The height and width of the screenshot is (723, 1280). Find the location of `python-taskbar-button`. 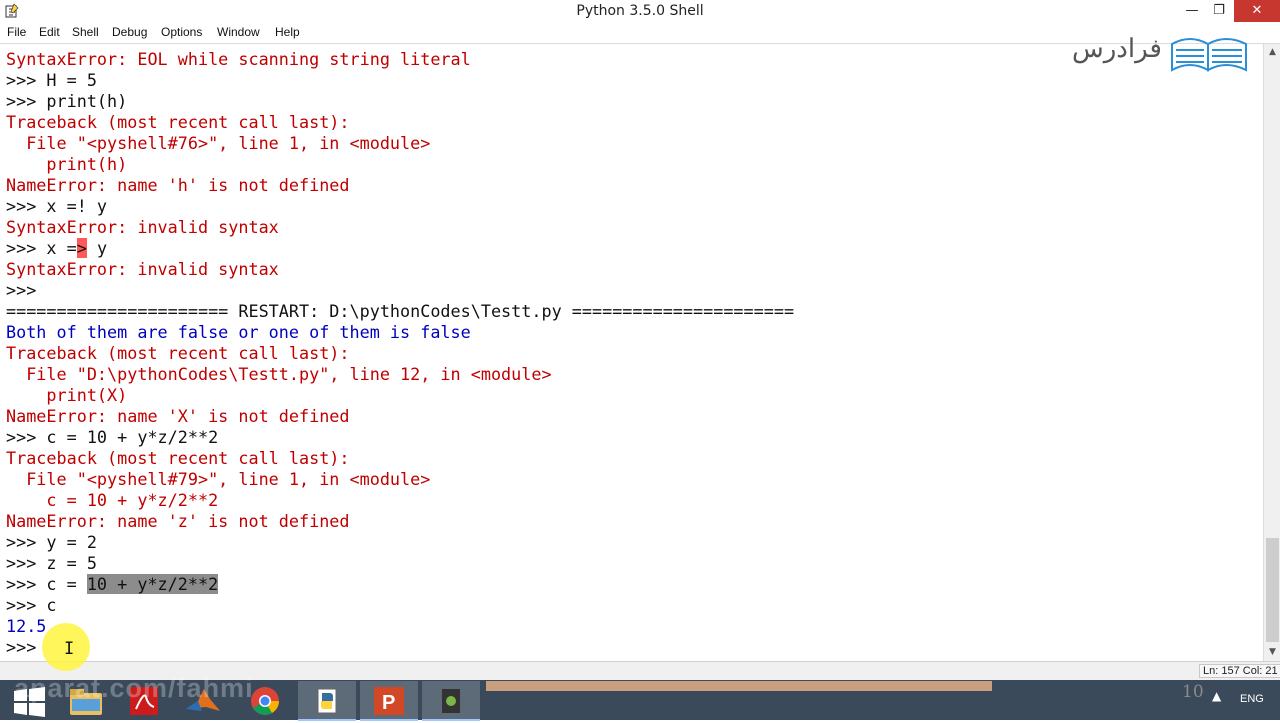

python-taskbar-button is located at coordinates (327, 701).